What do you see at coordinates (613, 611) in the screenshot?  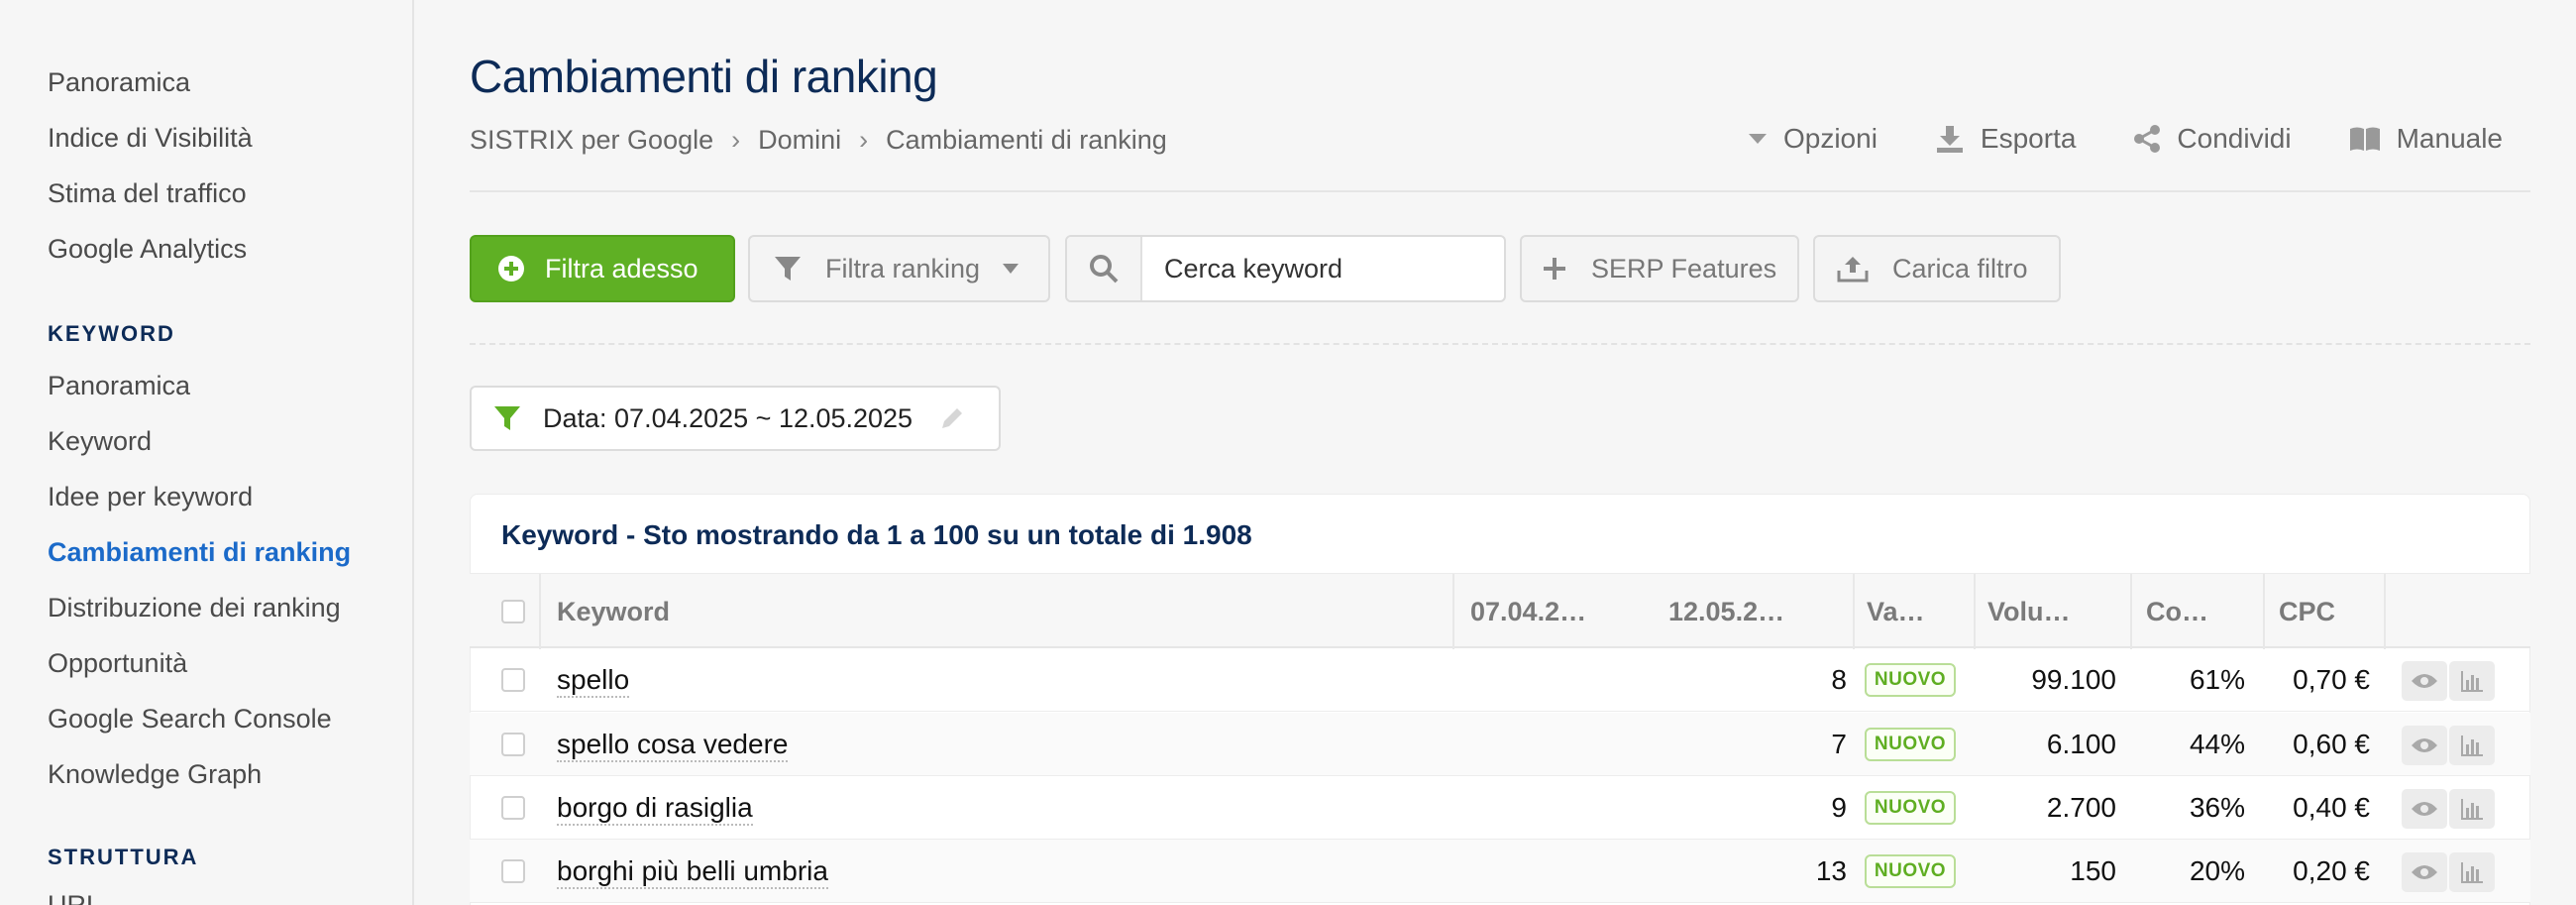 I see `column-keyword: Keyword` at bounding box center [613, 611].